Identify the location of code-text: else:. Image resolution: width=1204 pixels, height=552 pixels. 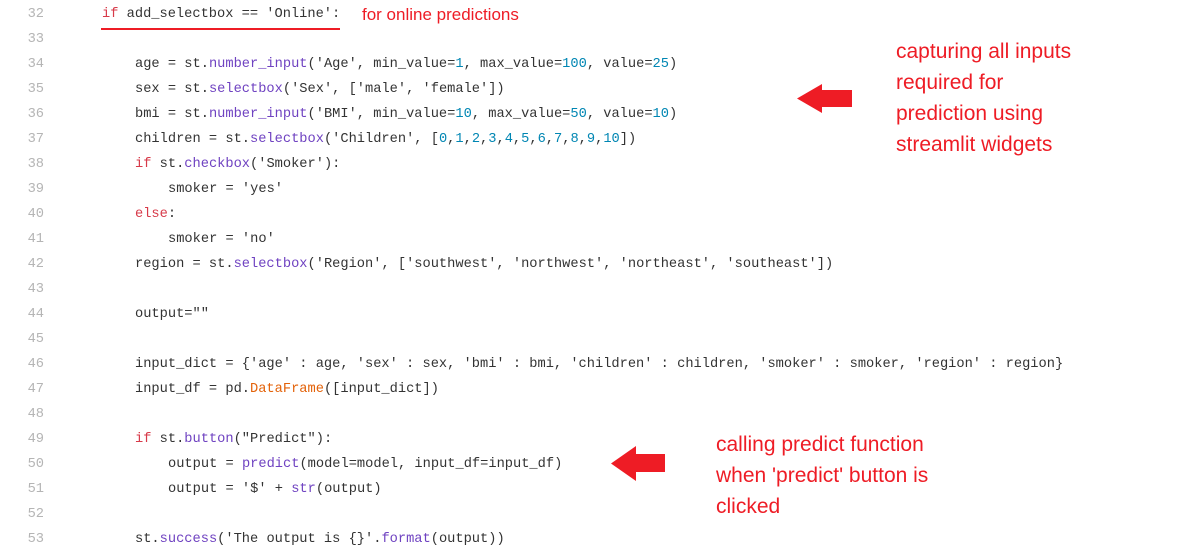
(155, 214).